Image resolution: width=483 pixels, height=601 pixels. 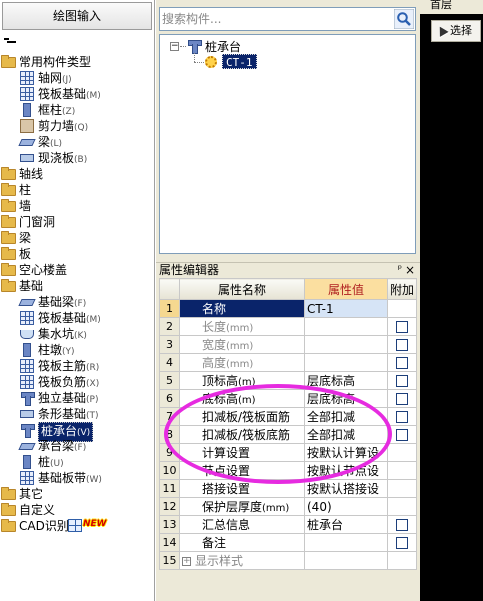 I want to click on property-editor-titlebar: 属性编辑器 ᵖ ×, so click(x=288, y=269).